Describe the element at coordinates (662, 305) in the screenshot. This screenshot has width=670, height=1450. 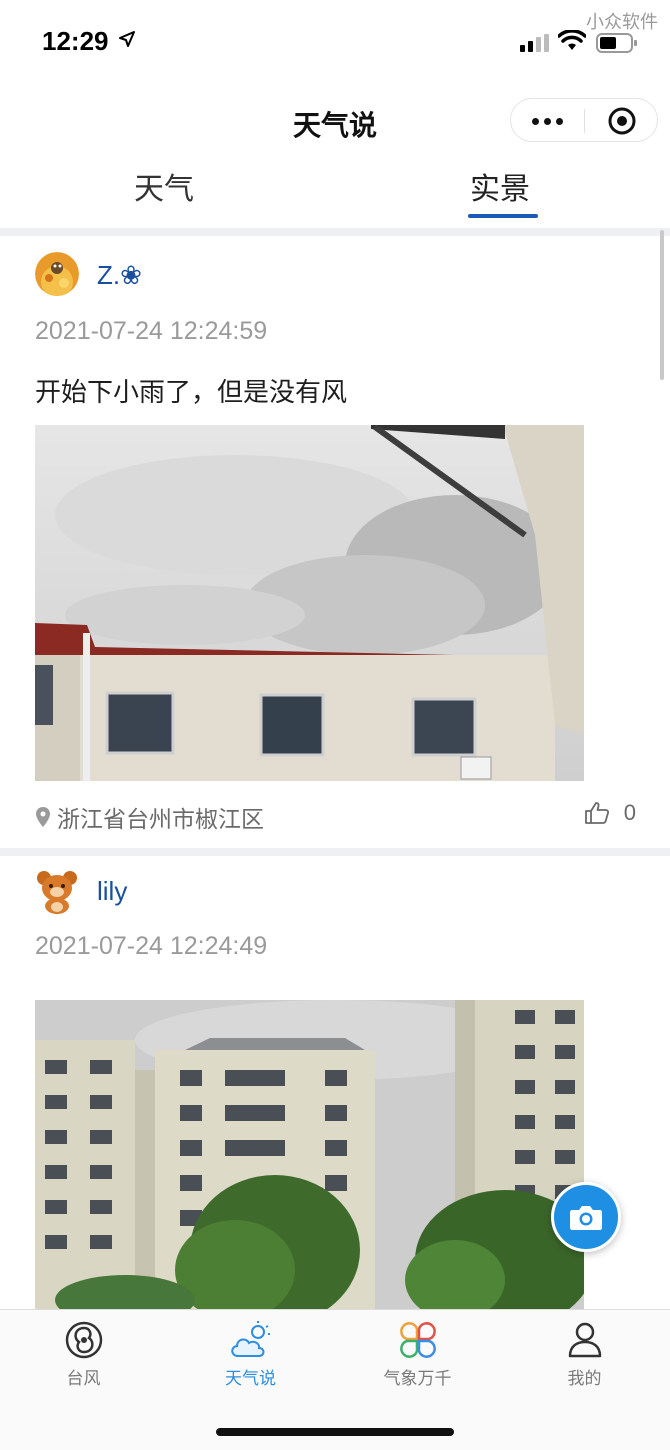
I see `scrollbar` at that location.